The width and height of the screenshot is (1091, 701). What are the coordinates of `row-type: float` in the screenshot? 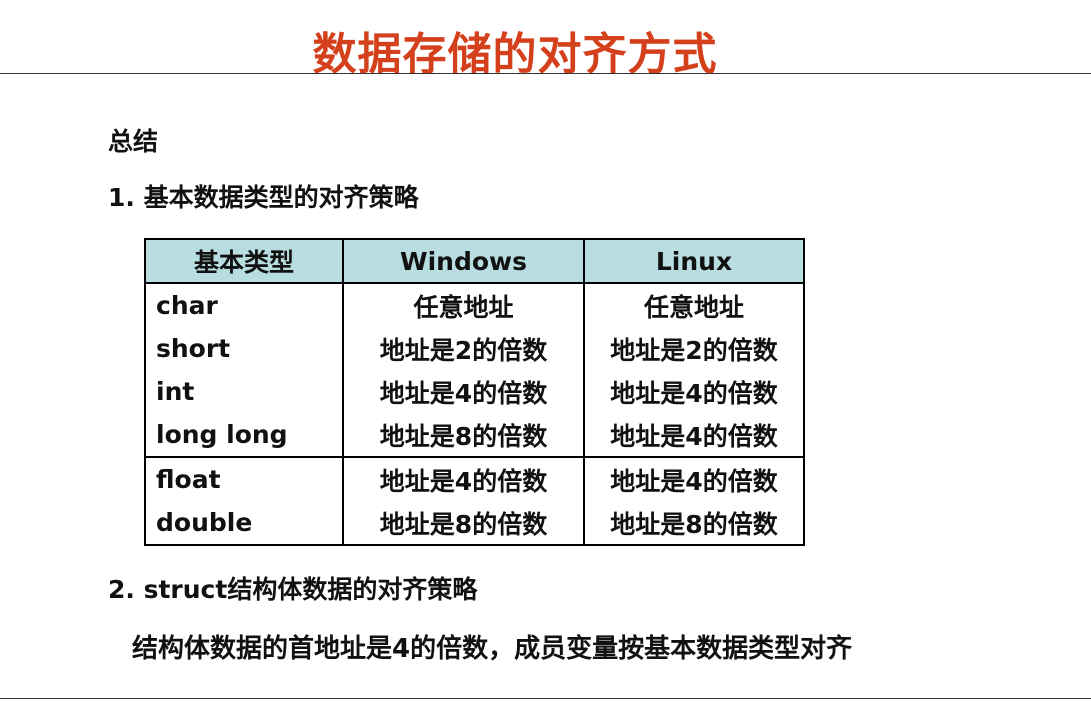 It's located at (244, 479).